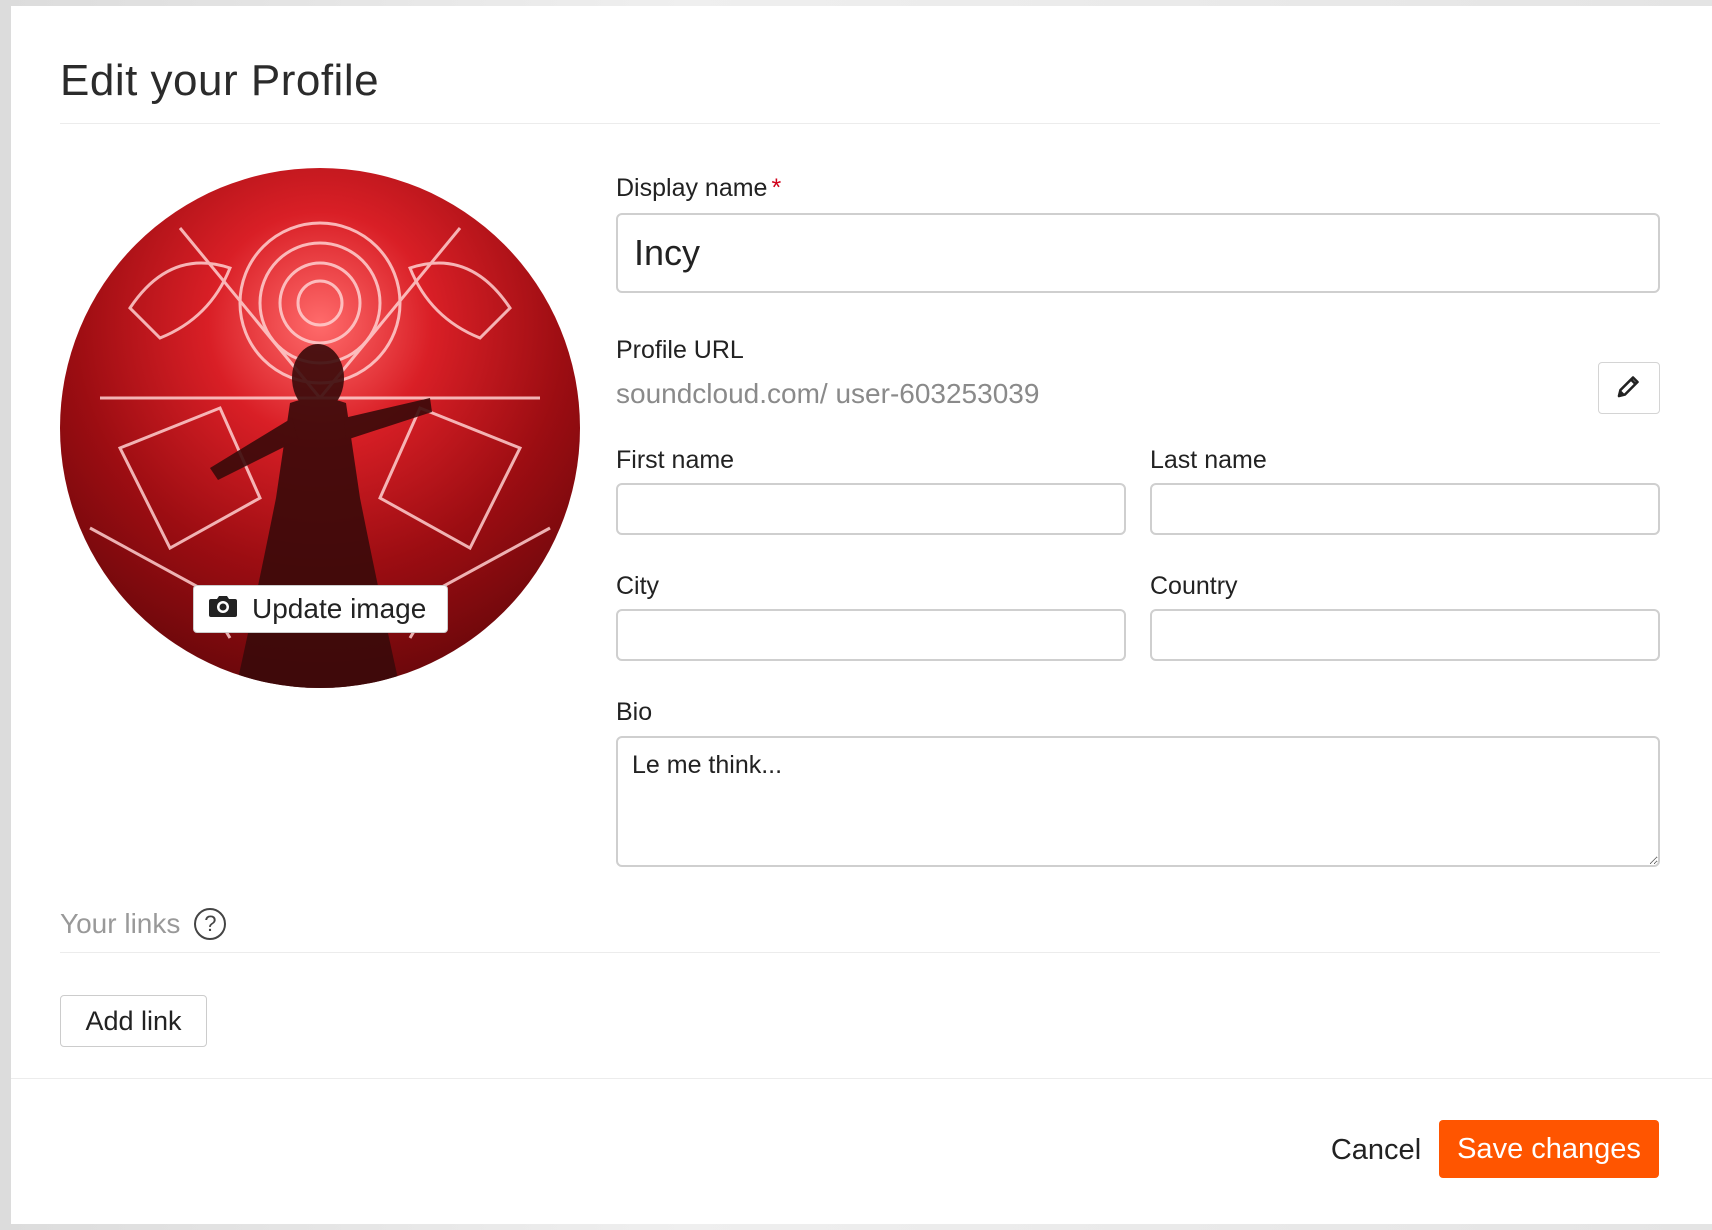  What do you see at coordinates (860, 952) in the screenshot?
I see `links-divider` at bounding box center [860, 952].